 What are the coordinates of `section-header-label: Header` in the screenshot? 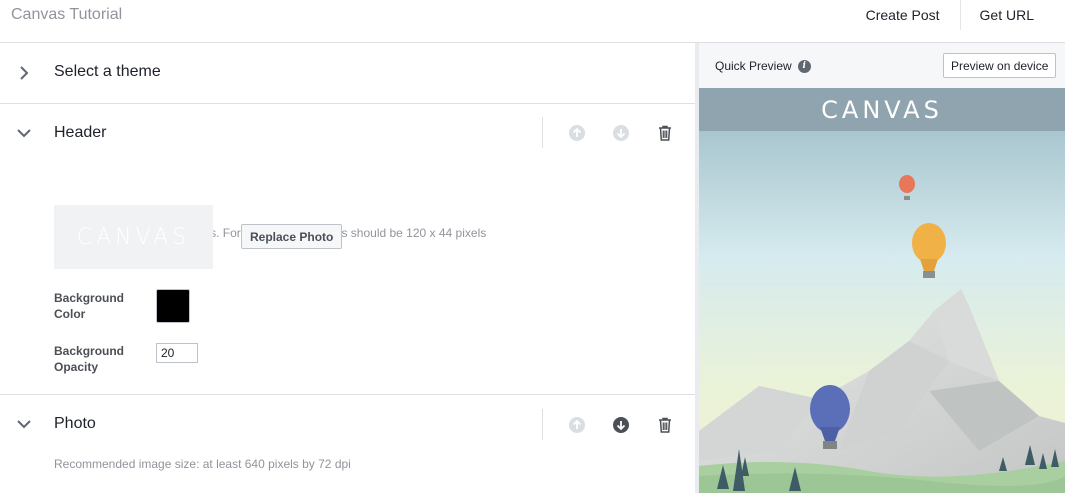 It's located at (80, 132).